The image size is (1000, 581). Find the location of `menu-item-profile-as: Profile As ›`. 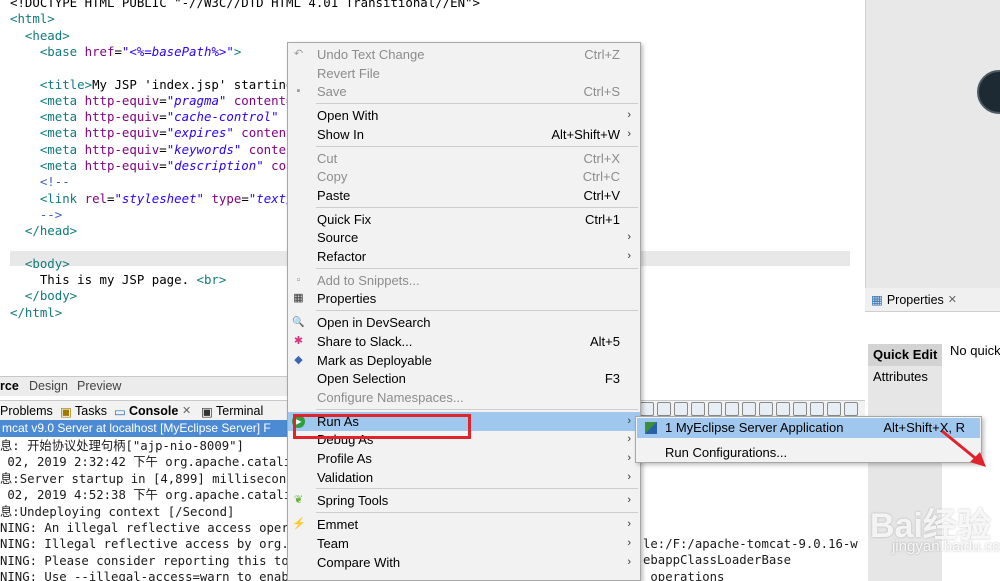

menu-item-profile-as: Profile As › is located at coordinates (464, 458).